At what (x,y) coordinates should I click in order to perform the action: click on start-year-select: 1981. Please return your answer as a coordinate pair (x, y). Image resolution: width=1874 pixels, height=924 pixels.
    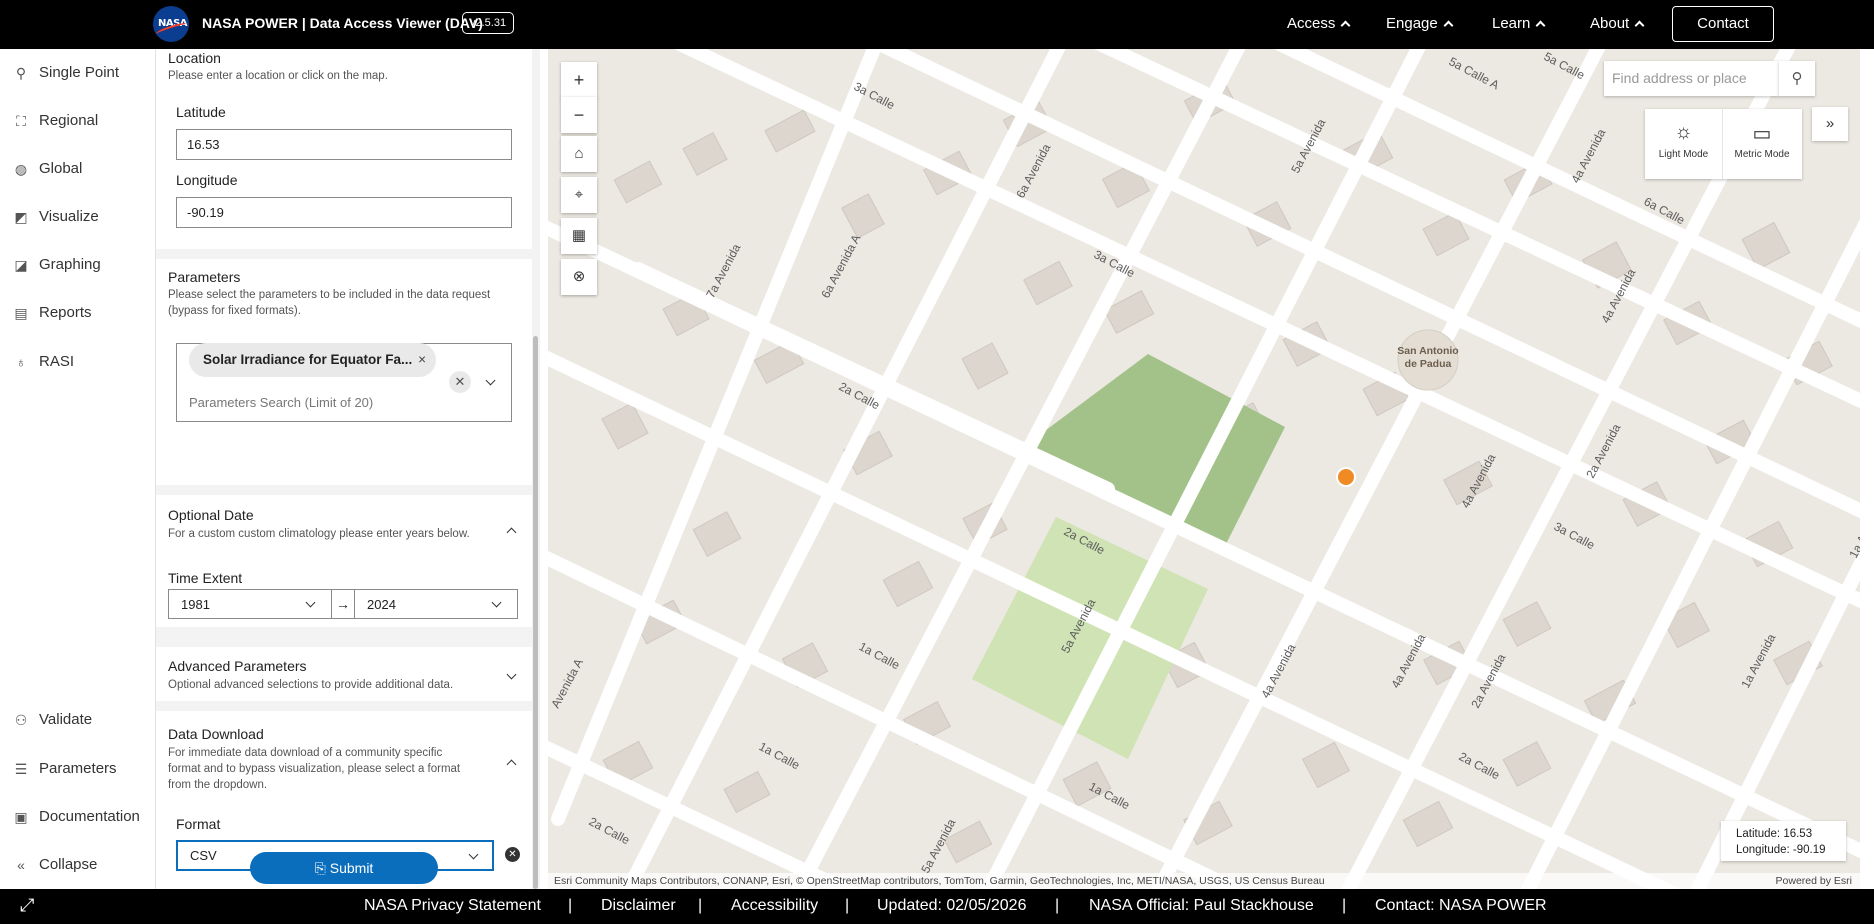
    Looking at the image, I should click on (250, 604).